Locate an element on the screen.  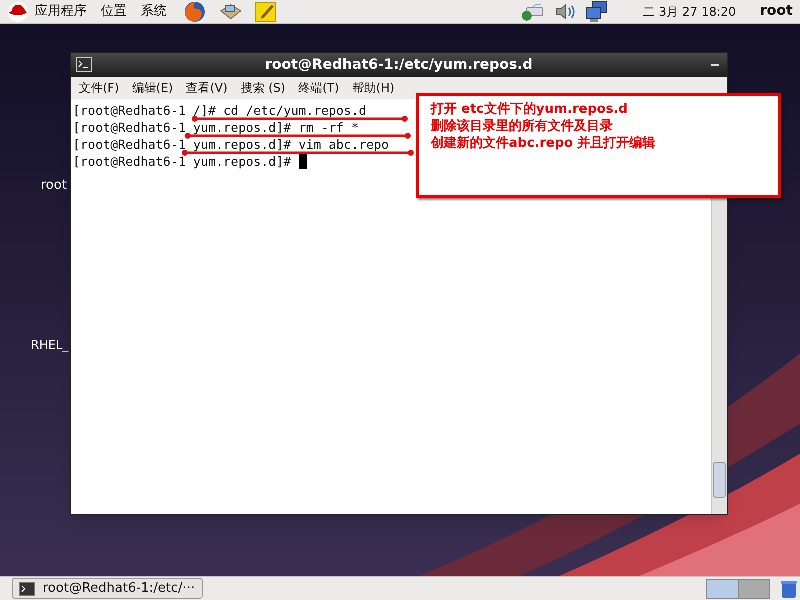
menu-item: 帮助(H) is located at coordinates (373, 88).